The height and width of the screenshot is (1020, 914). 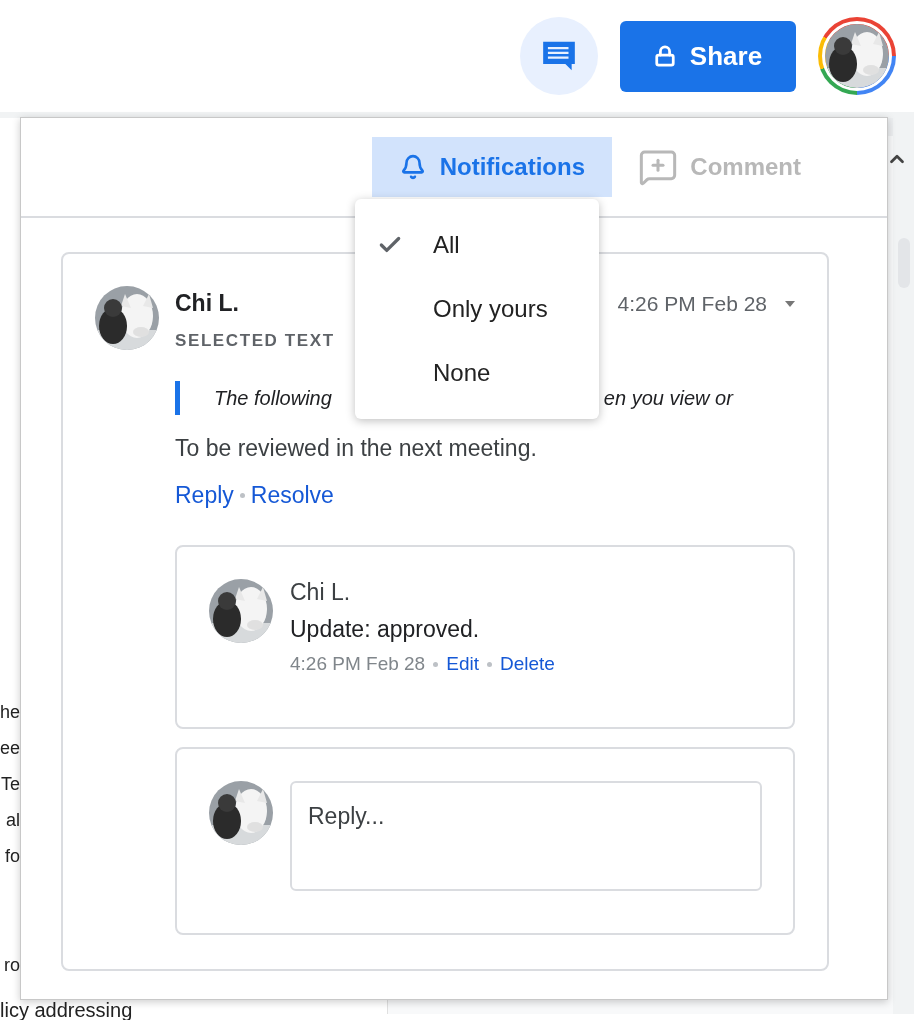 What do you see at coordinates (273, 398) in the screenshot?
I see `quoted-text: The following` at bounding box center [273, 398].